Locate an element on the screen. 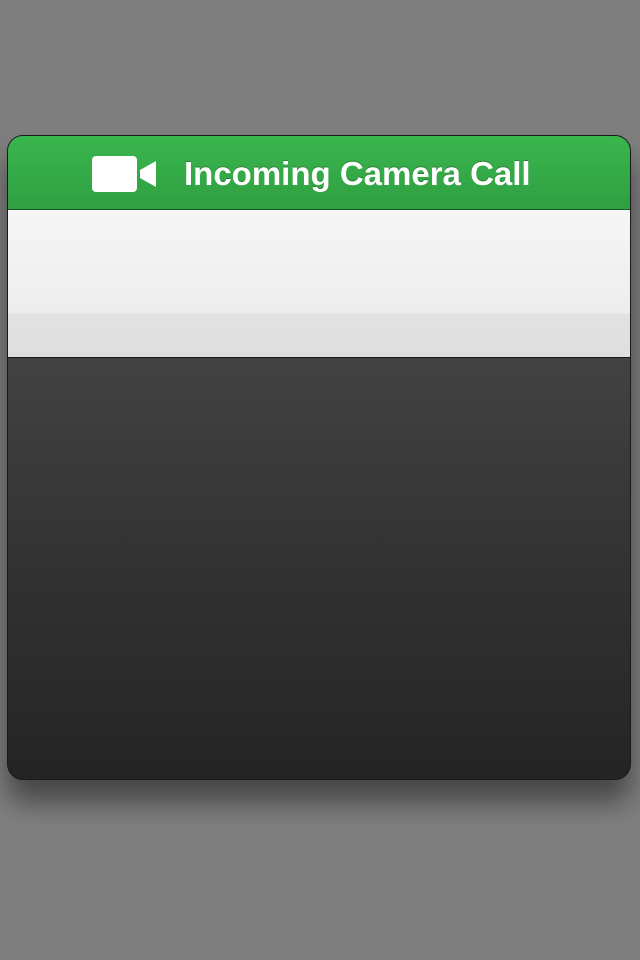 This screenshot has height=960, width=640. caller-info-area is located at coordinates (319, 284).